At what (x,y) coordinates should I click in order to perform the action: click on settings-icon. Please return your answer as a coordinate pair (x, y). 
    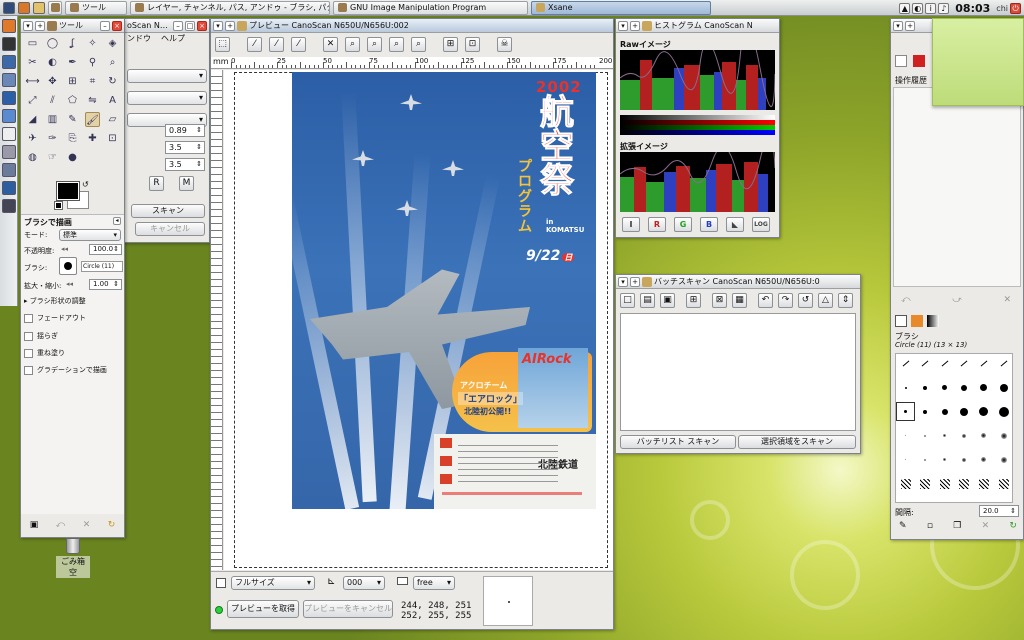
    Looking at the image, I should click on (9, 188).